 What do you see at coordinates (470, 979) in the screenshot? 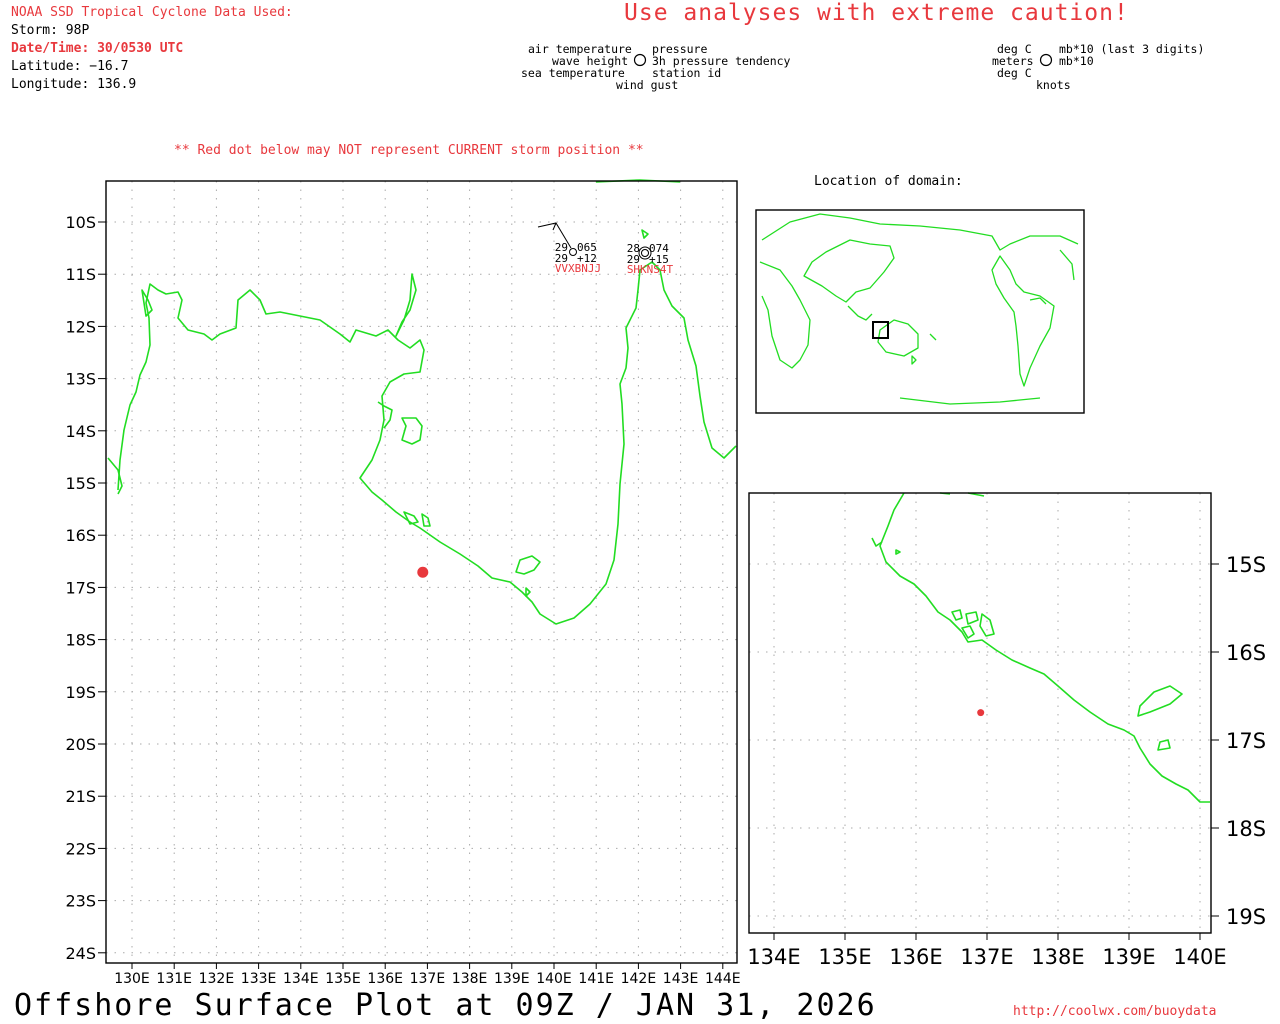
I see `main-lon-label: 138E` at bounding box center [470, 979].